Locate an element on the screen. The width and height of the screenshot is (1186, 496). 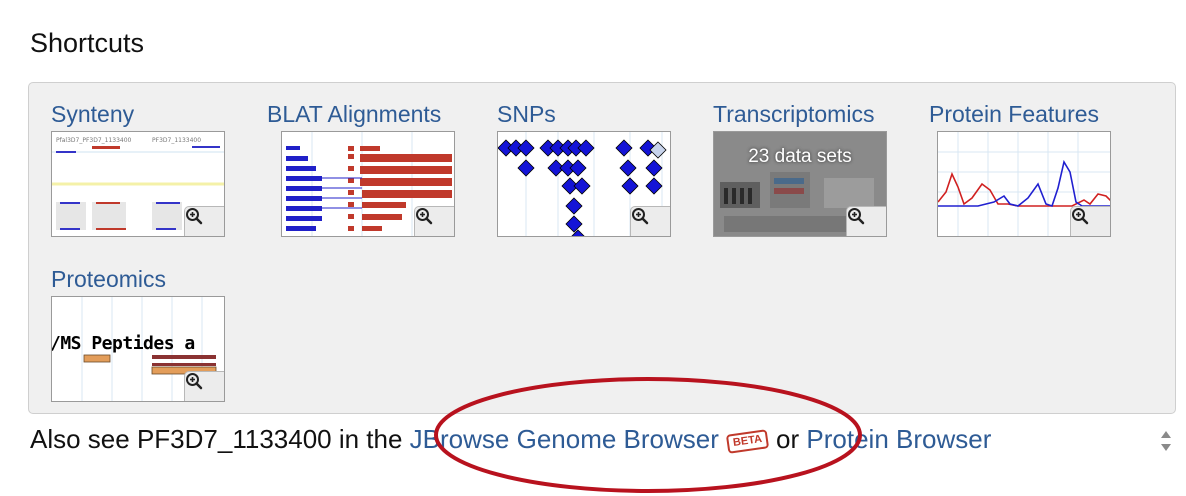
protein-browser-link: Protein Browser is located at coordinates (898, 439).